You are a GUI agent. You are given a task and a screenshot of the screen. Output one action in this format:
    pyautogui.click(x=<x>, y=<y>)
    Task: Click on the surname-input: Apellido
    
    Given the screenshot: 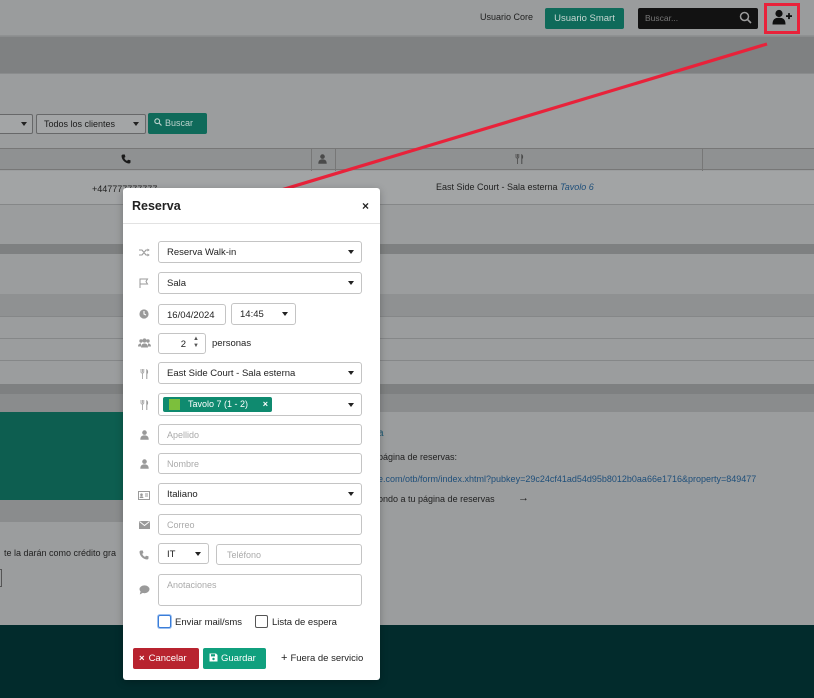 What is the action you would take?
    pyautogui.click(x=260, y=434)
    